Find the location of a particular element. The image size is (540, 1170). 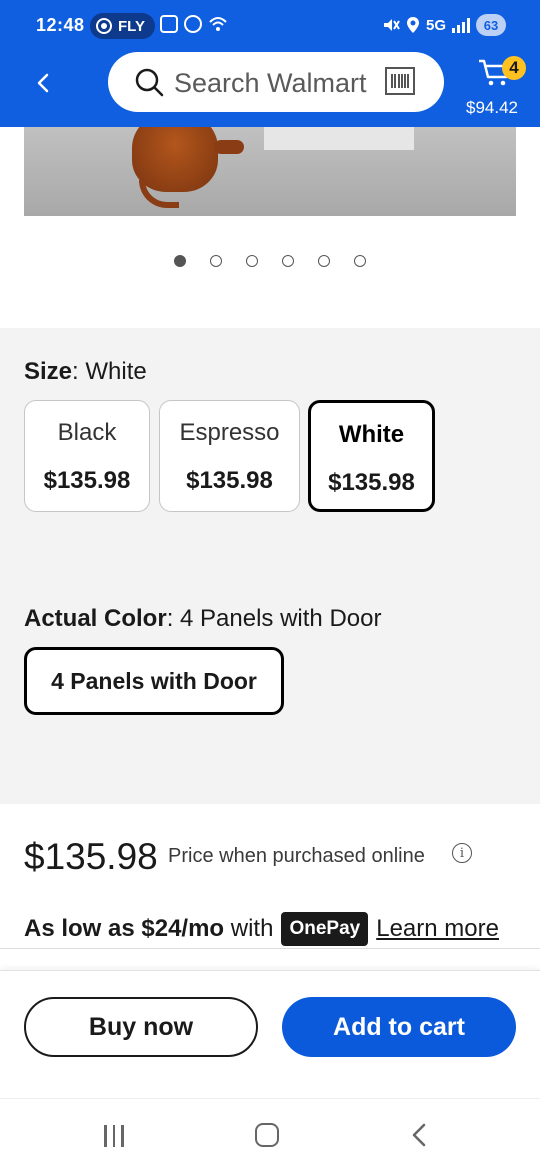

onepay-logo: OnePay is located at coordinates (325, 929).